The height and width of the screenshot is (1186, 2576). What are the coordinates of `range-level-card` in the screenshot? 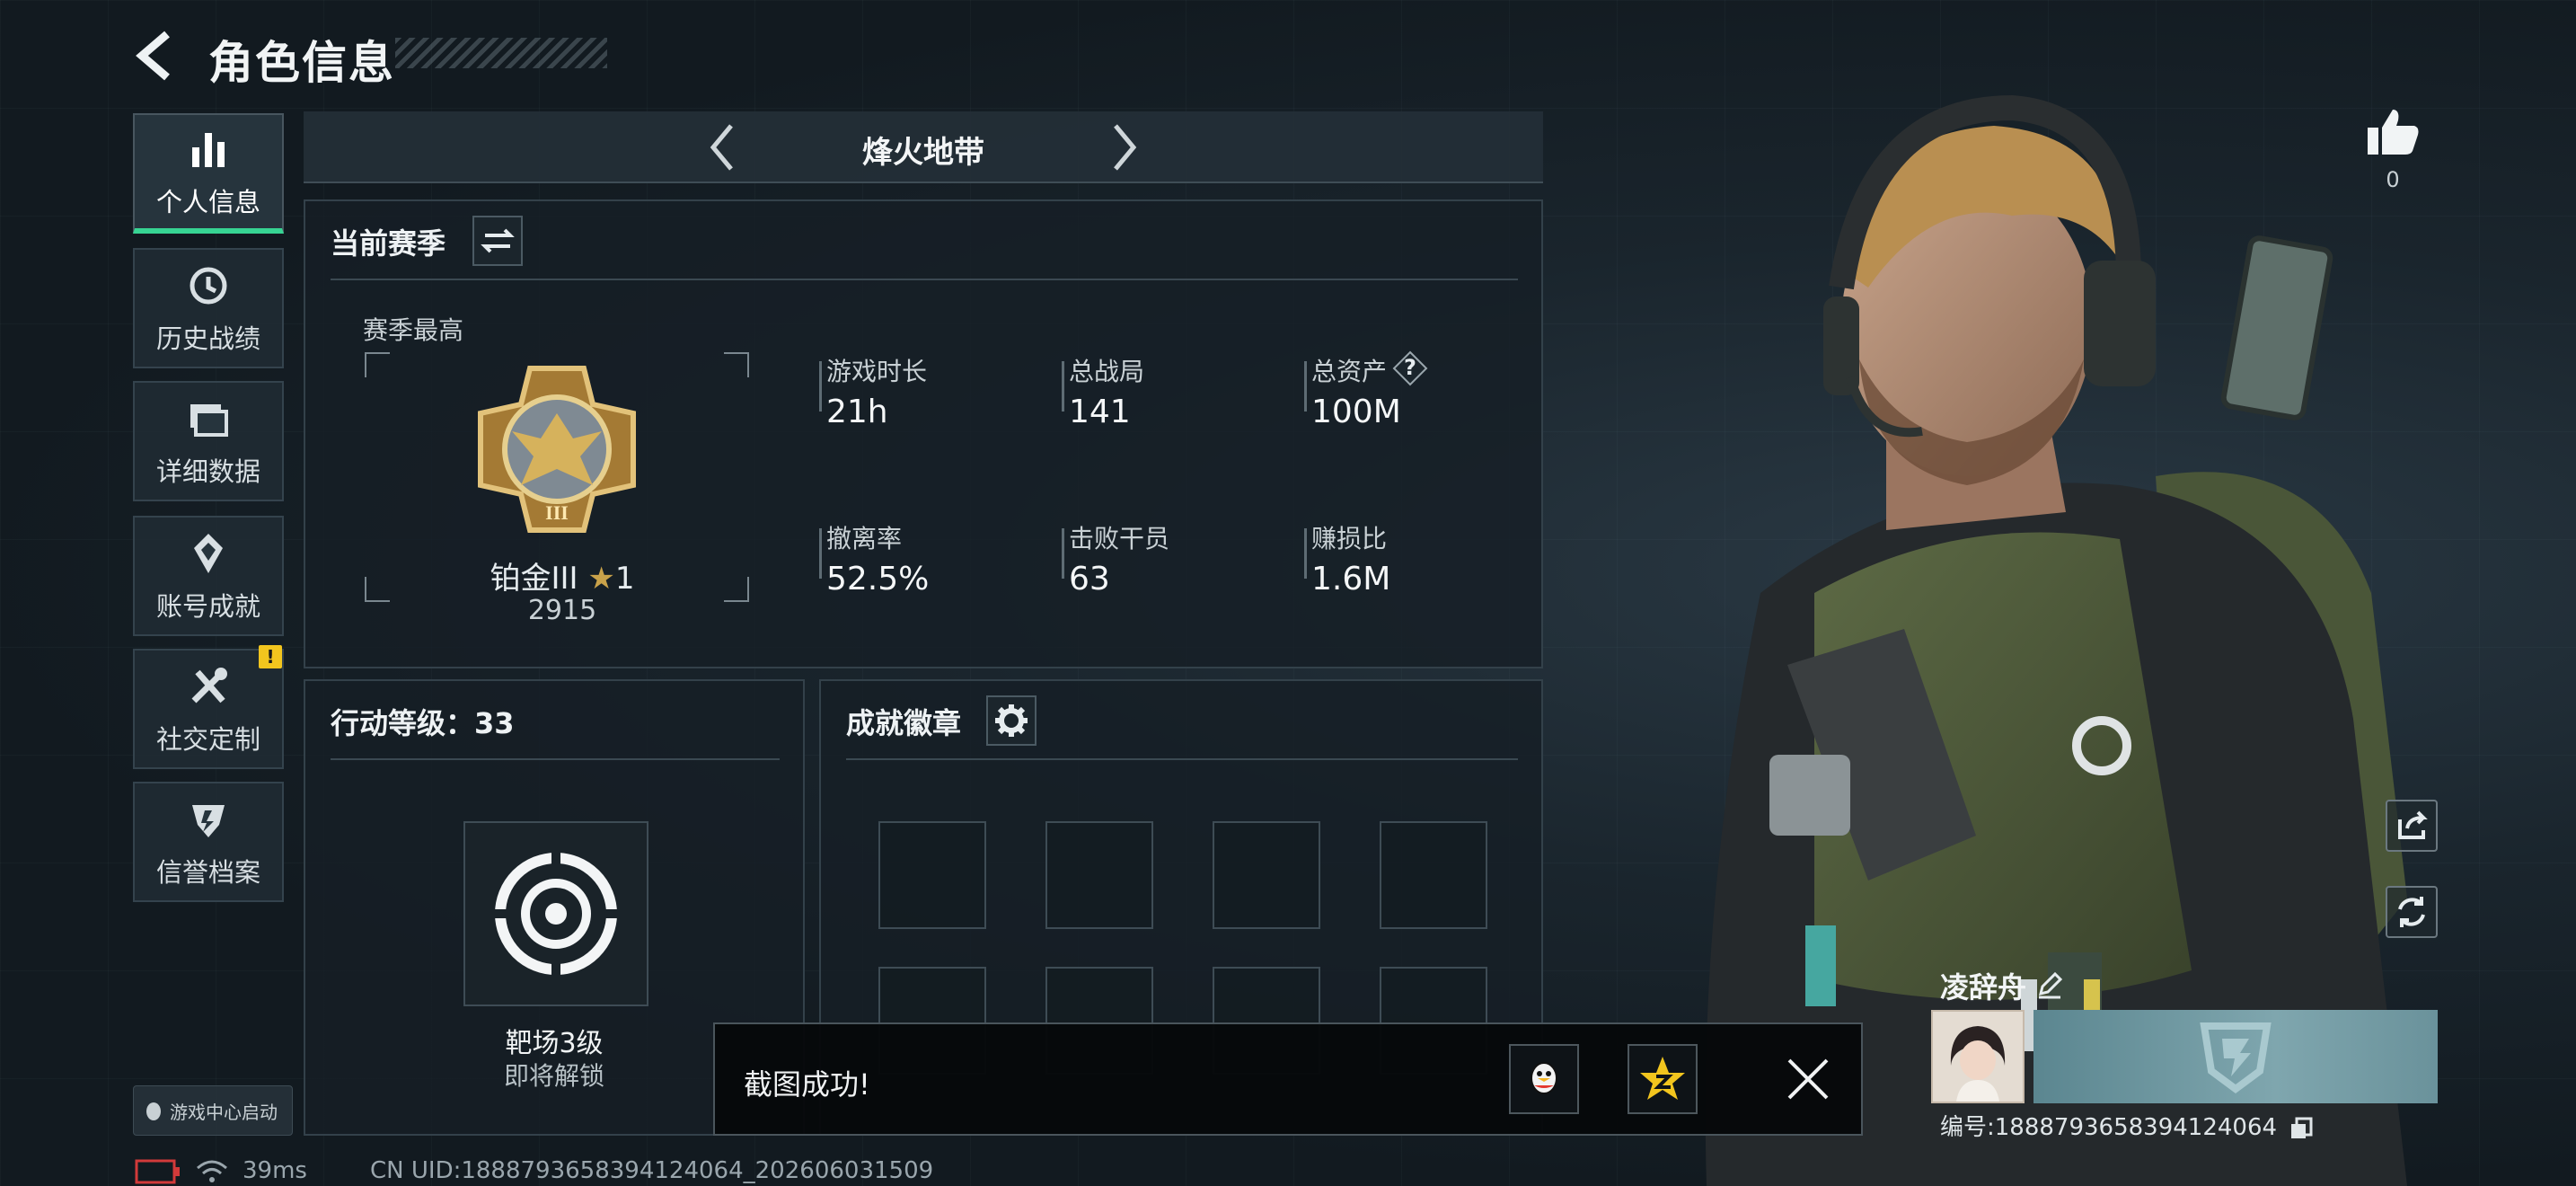 It's located at (555, 913).